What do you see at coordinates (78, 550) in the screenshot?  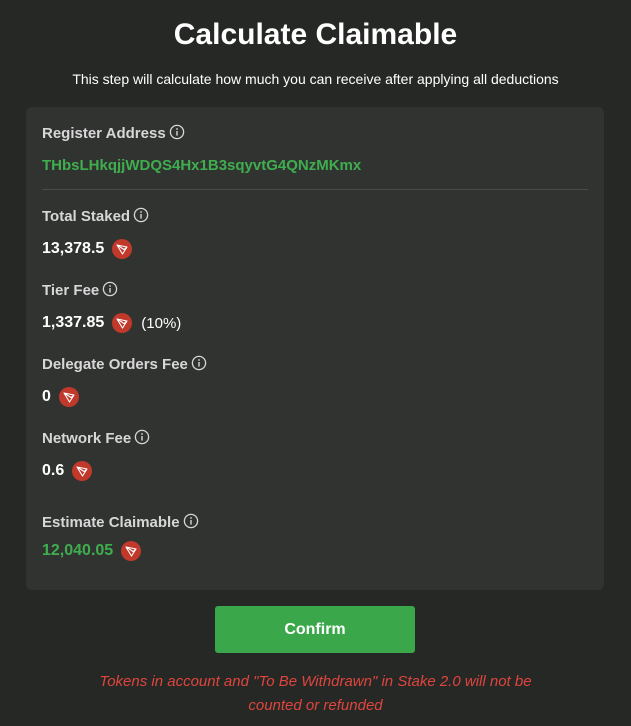 I see `estimate-claimable-value: 12,040.05` at bounding box center [78, 550].